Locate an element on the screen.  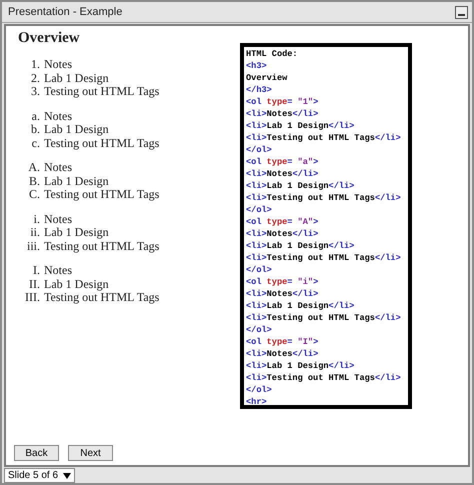
list-marker: II. is located at coordinates (34, 284).